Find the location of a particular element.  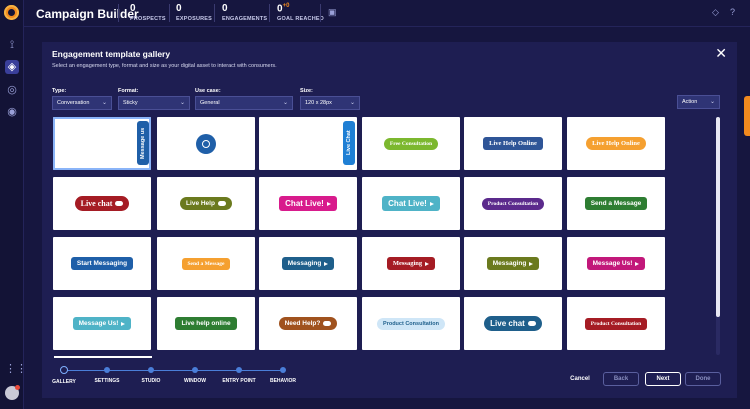

template-preview-button: Message Us! is located at coordinates (102, 323).